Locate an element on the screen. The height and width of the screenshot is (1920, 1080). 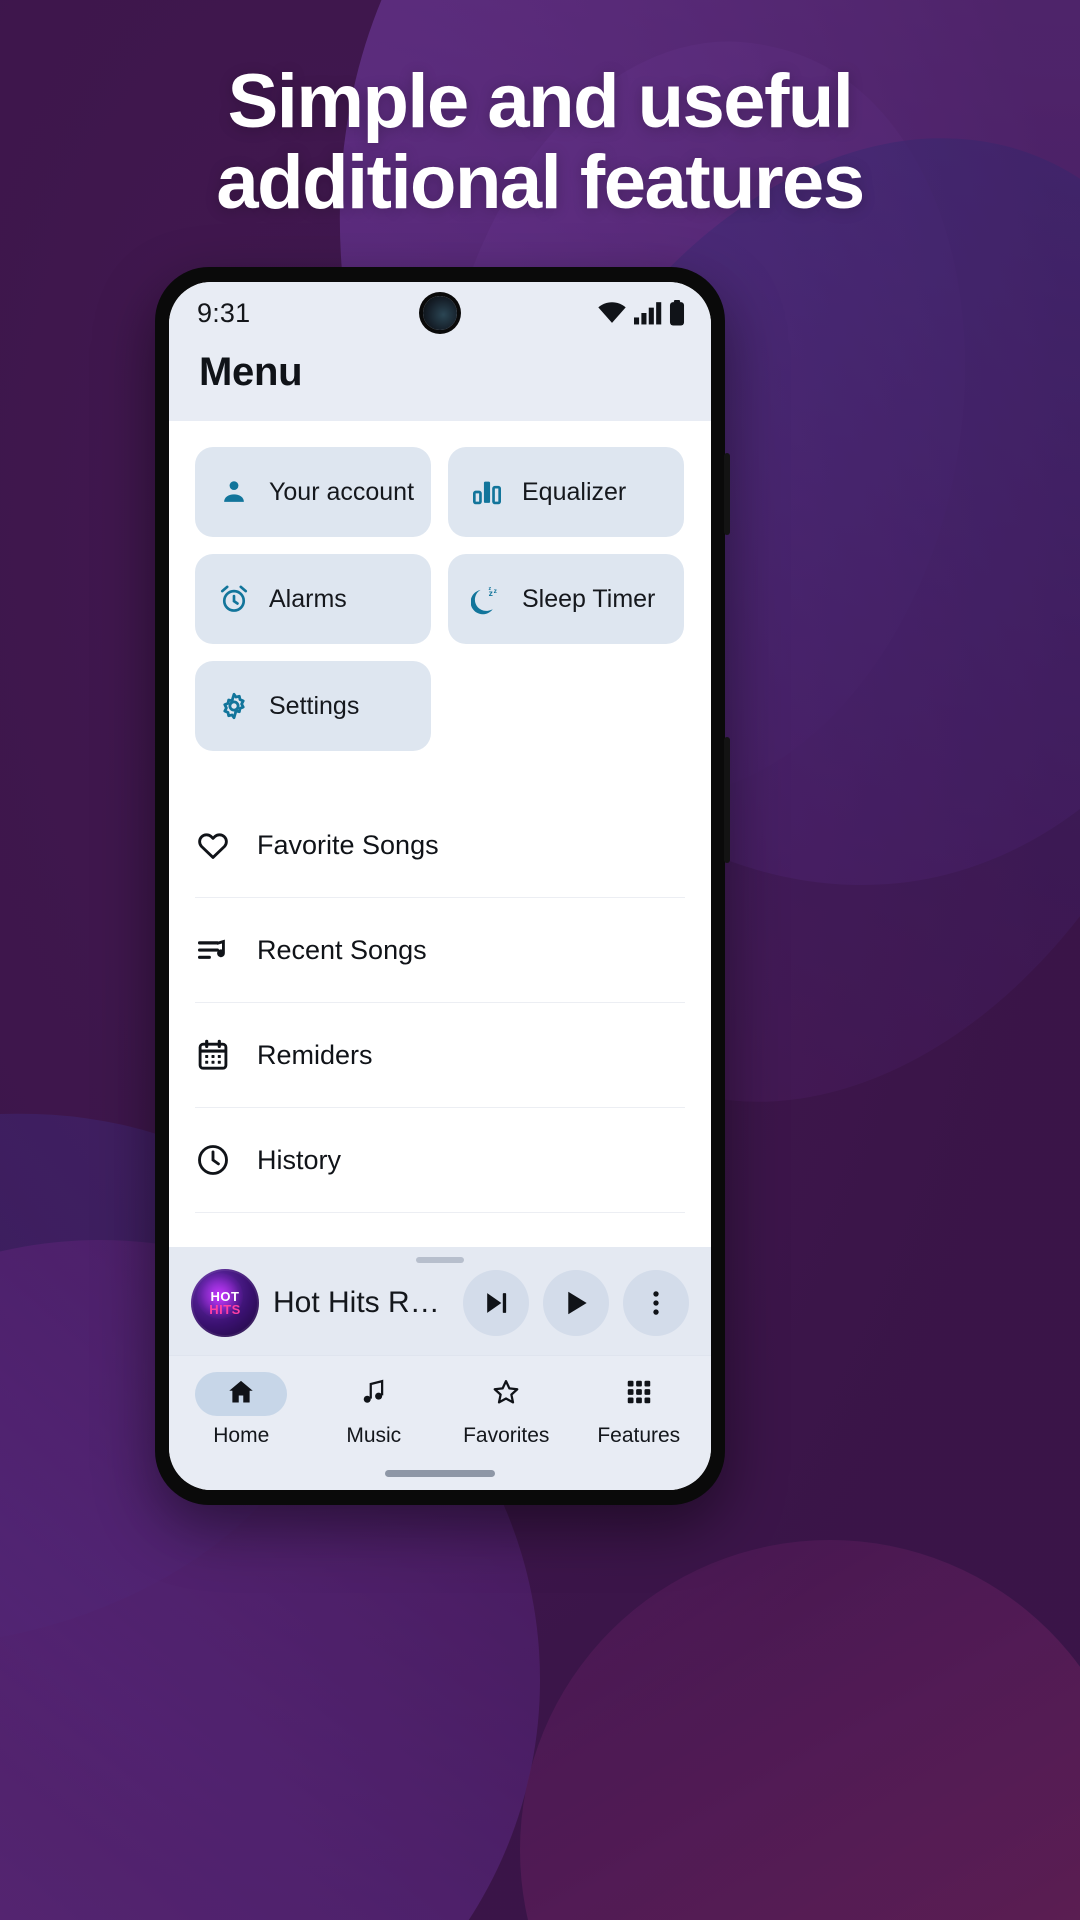
nav-pill-home is located at coordinates (241, 1394).